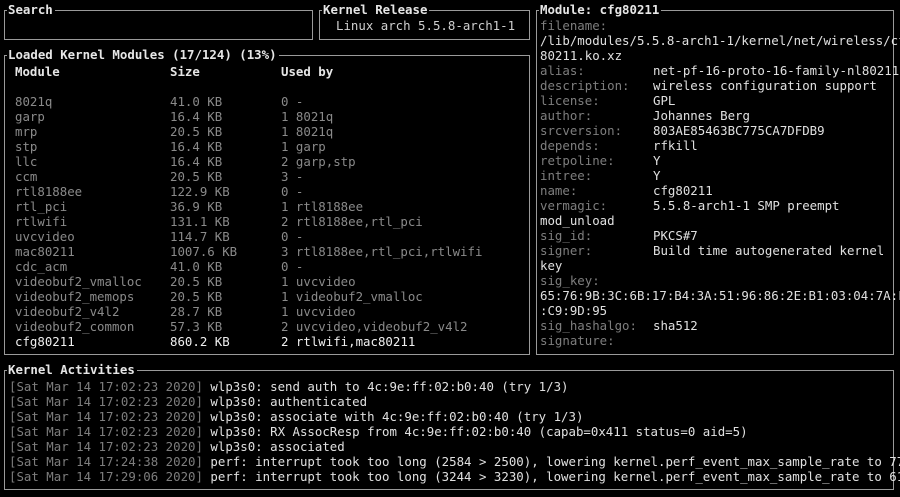  Describe the element at coordinates (318, 311) in the screenshot. I see `module-used-by: 1 uvcvideo` at that location.